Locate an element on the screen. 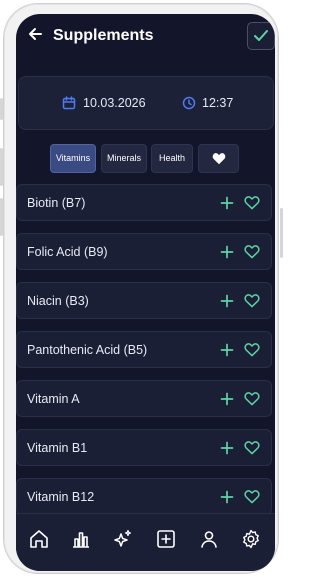 Image resolution: width=320 pixels, height=577 pixels. heart-icon is located at coordinates (219, 160).